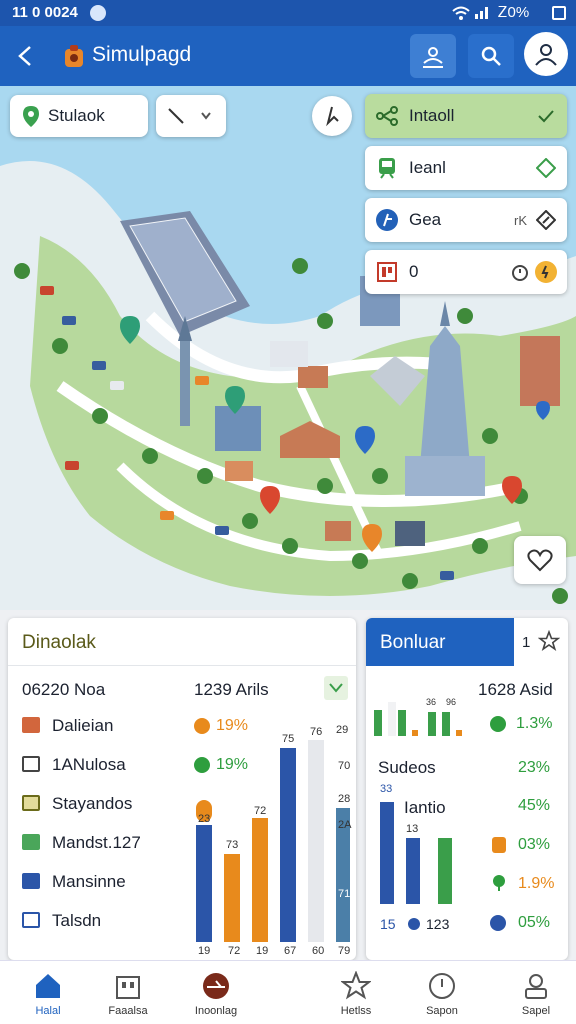 The width and height of the screenshot is (576, 1024). I want to click on axis-label: 72, so click(234, 951).